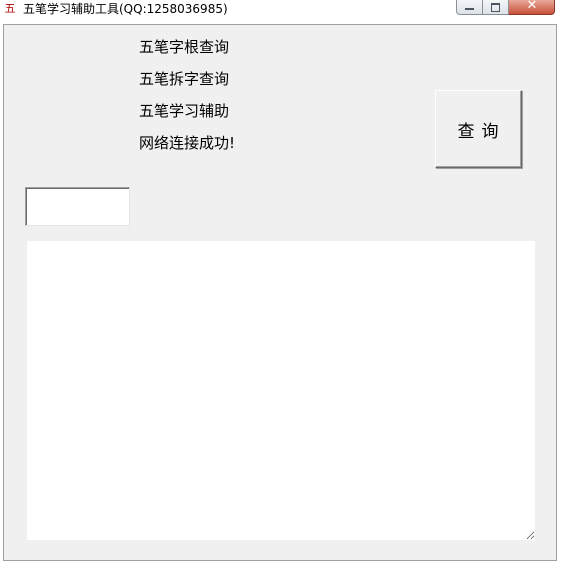 This screenshot has width=561, height=565. What do you see at coordinates (125, 9) in the screenshot?
I see `window-title: 五笔学习辅助工具(QQ:1258036985)` at bounding box center [125, 9].